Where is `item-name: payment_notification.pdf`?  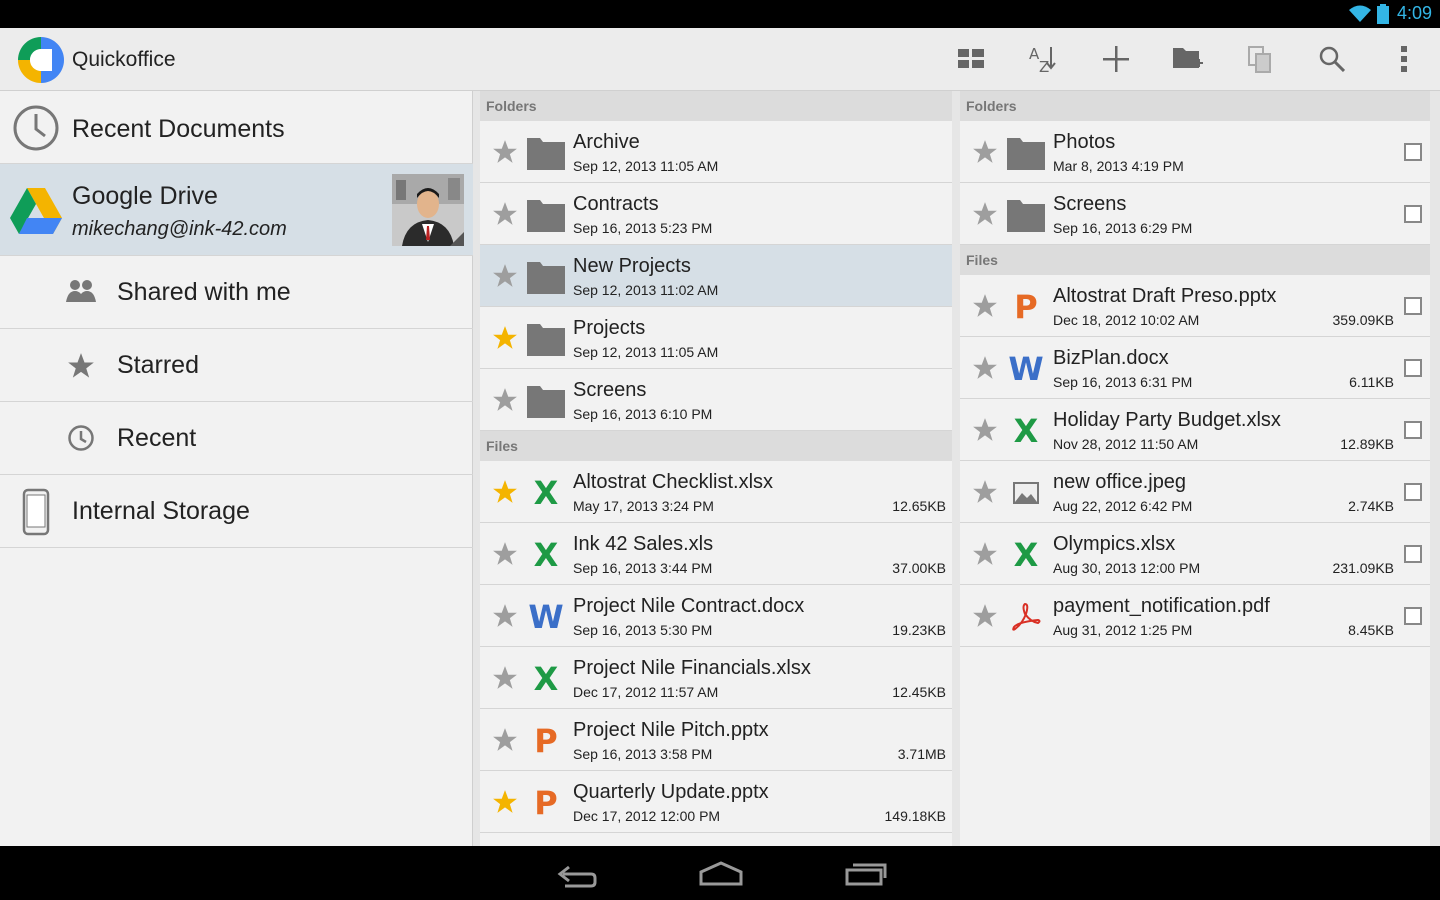
item-name: payment_notification.pdf is located at coordinates (1161, 606).